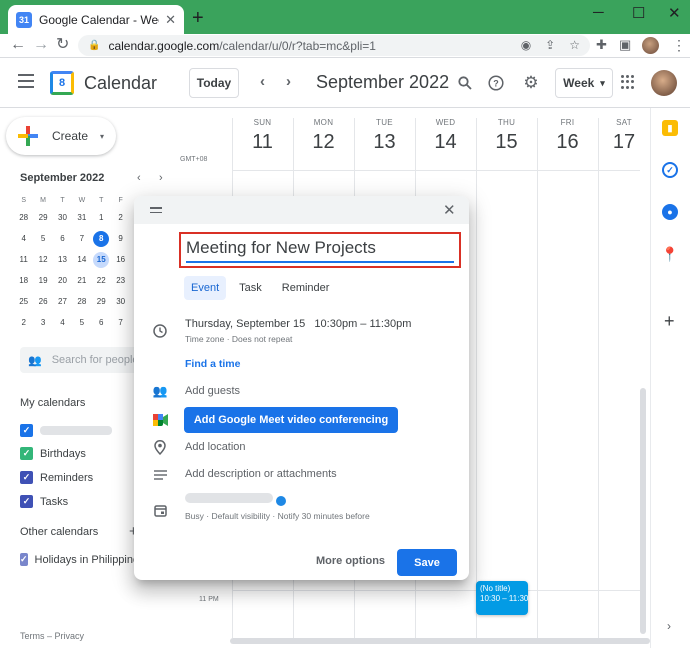  I want to click on browser-tab: 31 Google Calendar - Week of Septe ✕, so click(96, 19).